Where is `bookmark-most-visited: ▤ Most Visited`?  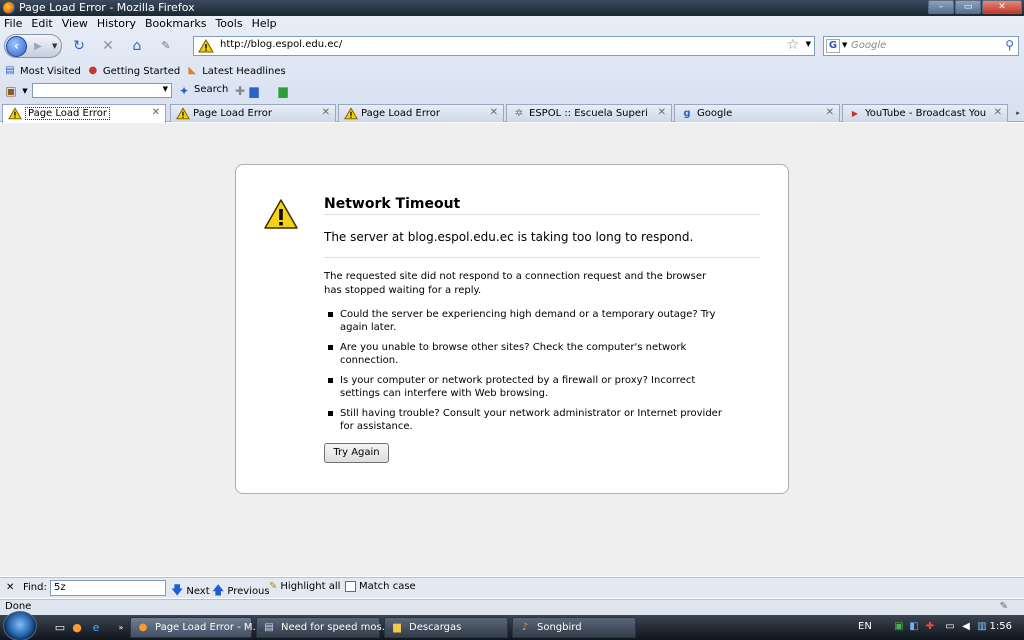 bookmark-most-visited: ▤ Most Visited is located at coordinates (42, 71).